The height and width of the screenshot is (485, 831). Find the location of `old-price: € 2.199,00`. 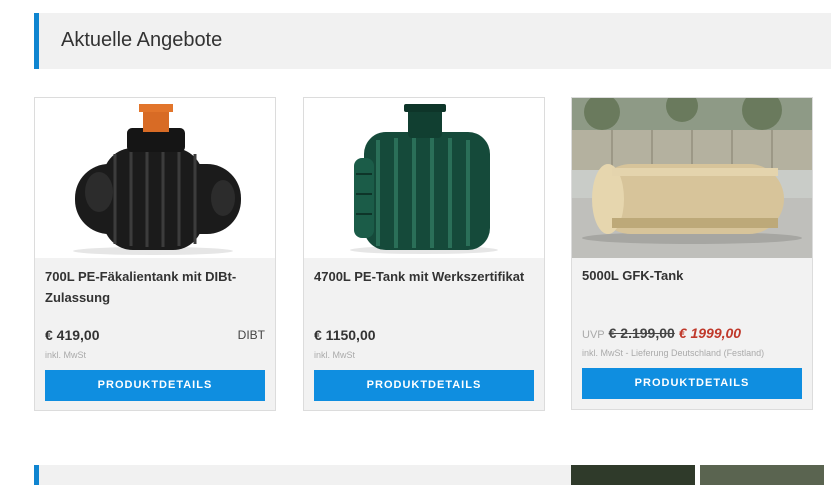

old-price: € 2.199,00 is located at coordinates (641, 333).